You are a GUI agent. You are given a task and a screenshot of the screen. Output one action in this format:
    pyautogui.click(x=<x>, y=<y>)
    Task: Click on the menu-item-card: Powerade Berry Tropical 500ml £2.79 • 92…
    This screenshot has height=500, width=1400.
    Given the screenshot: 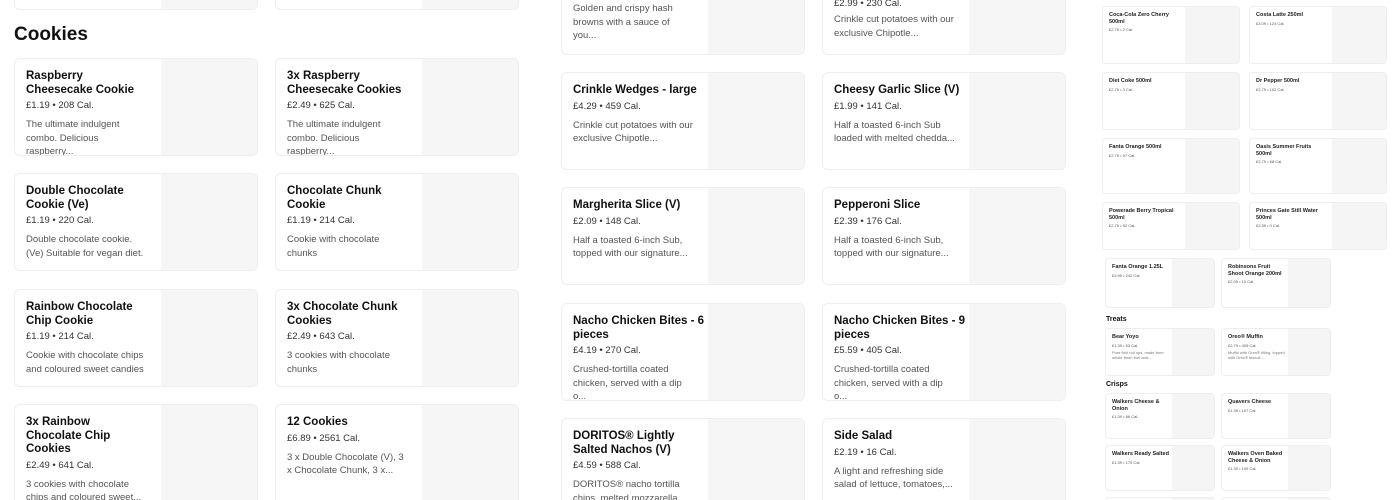 What is the action you would take?
    pyautogui.click(x=1171, y=226)
    